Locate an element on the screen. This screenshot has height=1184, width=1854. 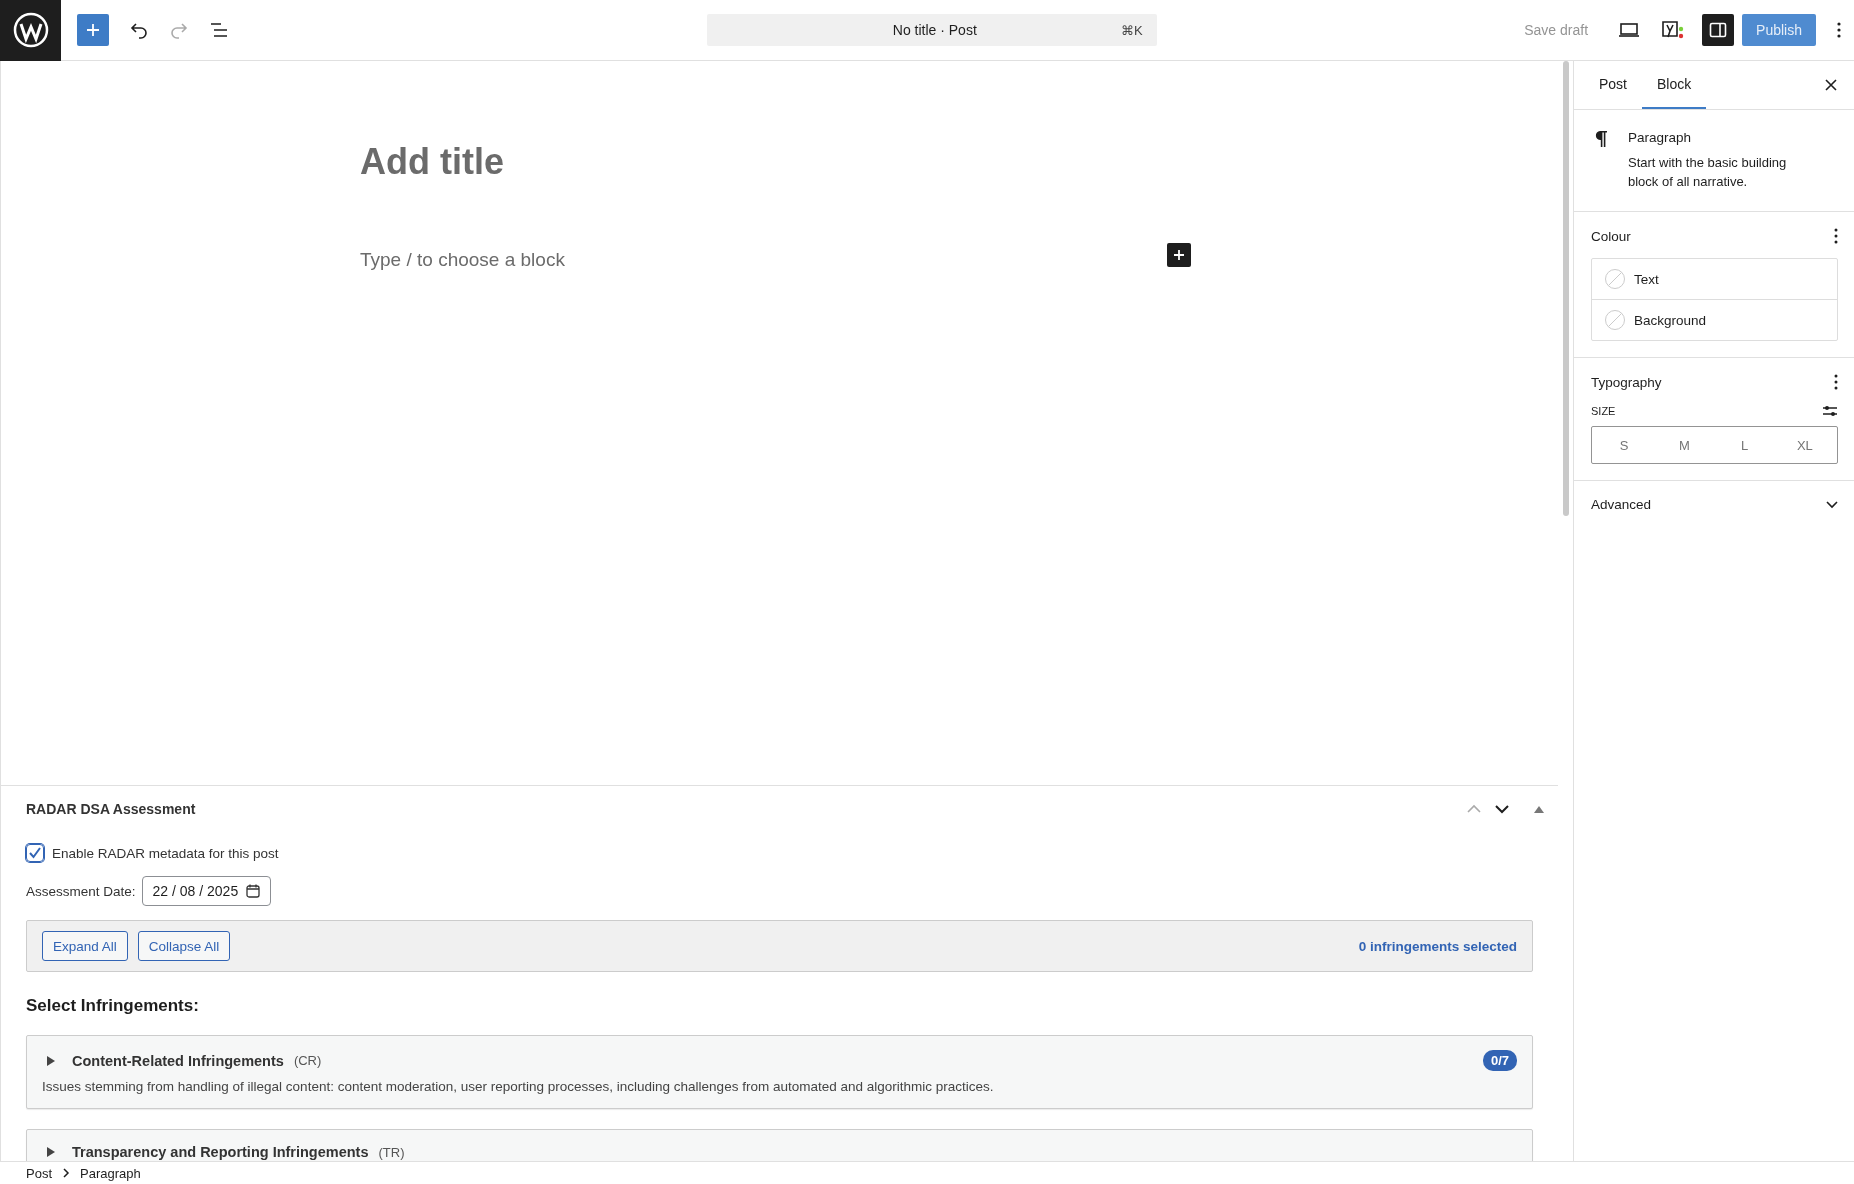
sliders-icon is located at coordinates (1830, 411).